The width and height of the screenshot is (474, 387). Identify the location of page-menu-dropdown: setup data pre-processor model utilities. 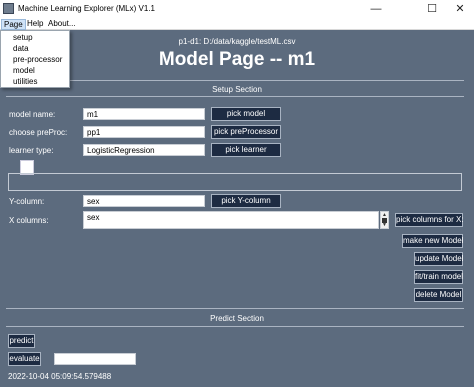
(35, 59).